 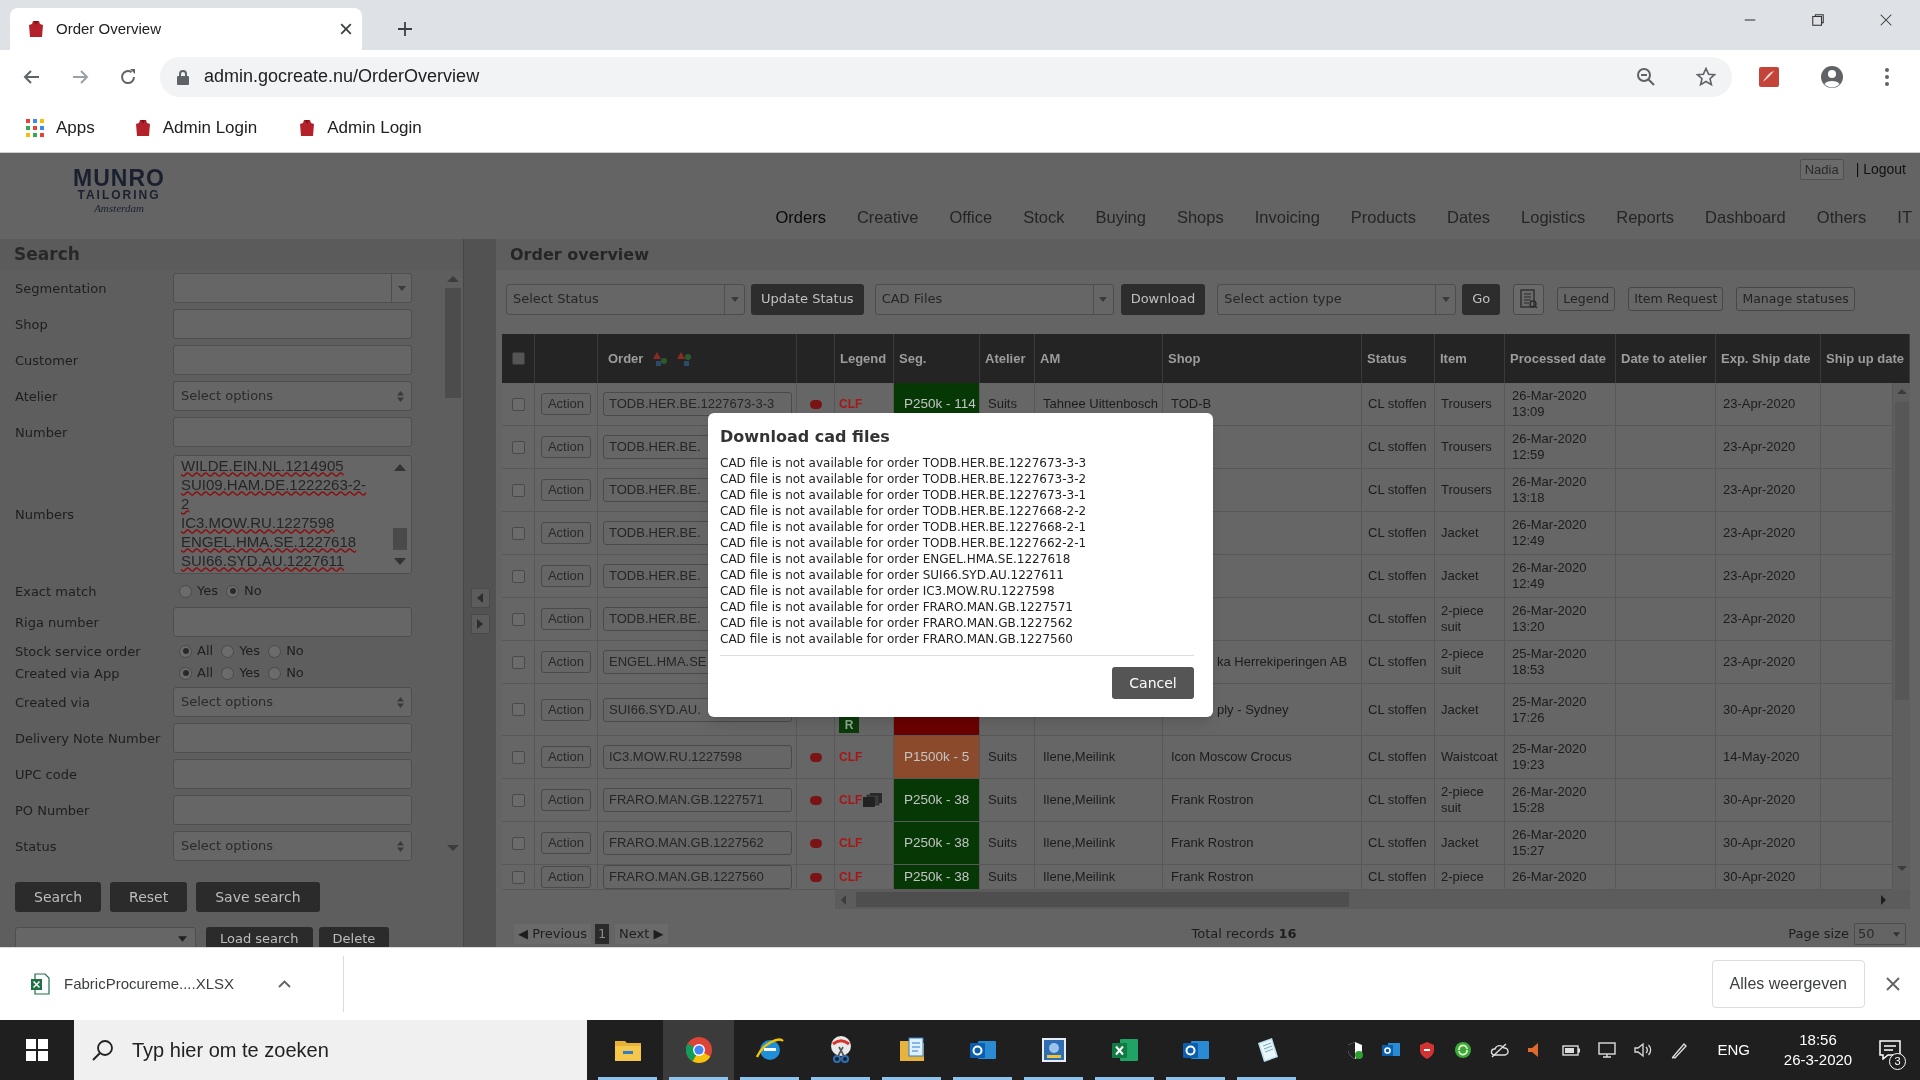 I want to click on nav-link: Dashboard, so click(x=1745, y=217).